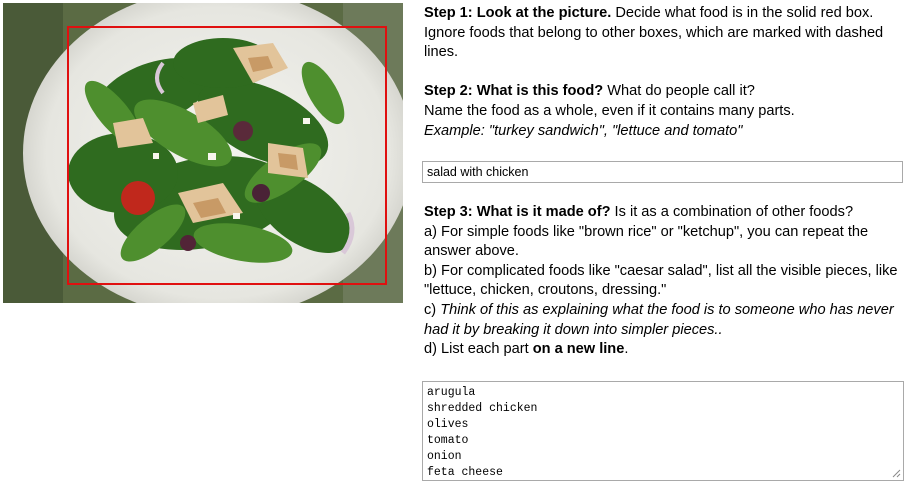 The image size is (910, 486). What do you see at coordinates (662, 172) in the screenshot?
I see `food-name-input` at bounding box center [662, 172].